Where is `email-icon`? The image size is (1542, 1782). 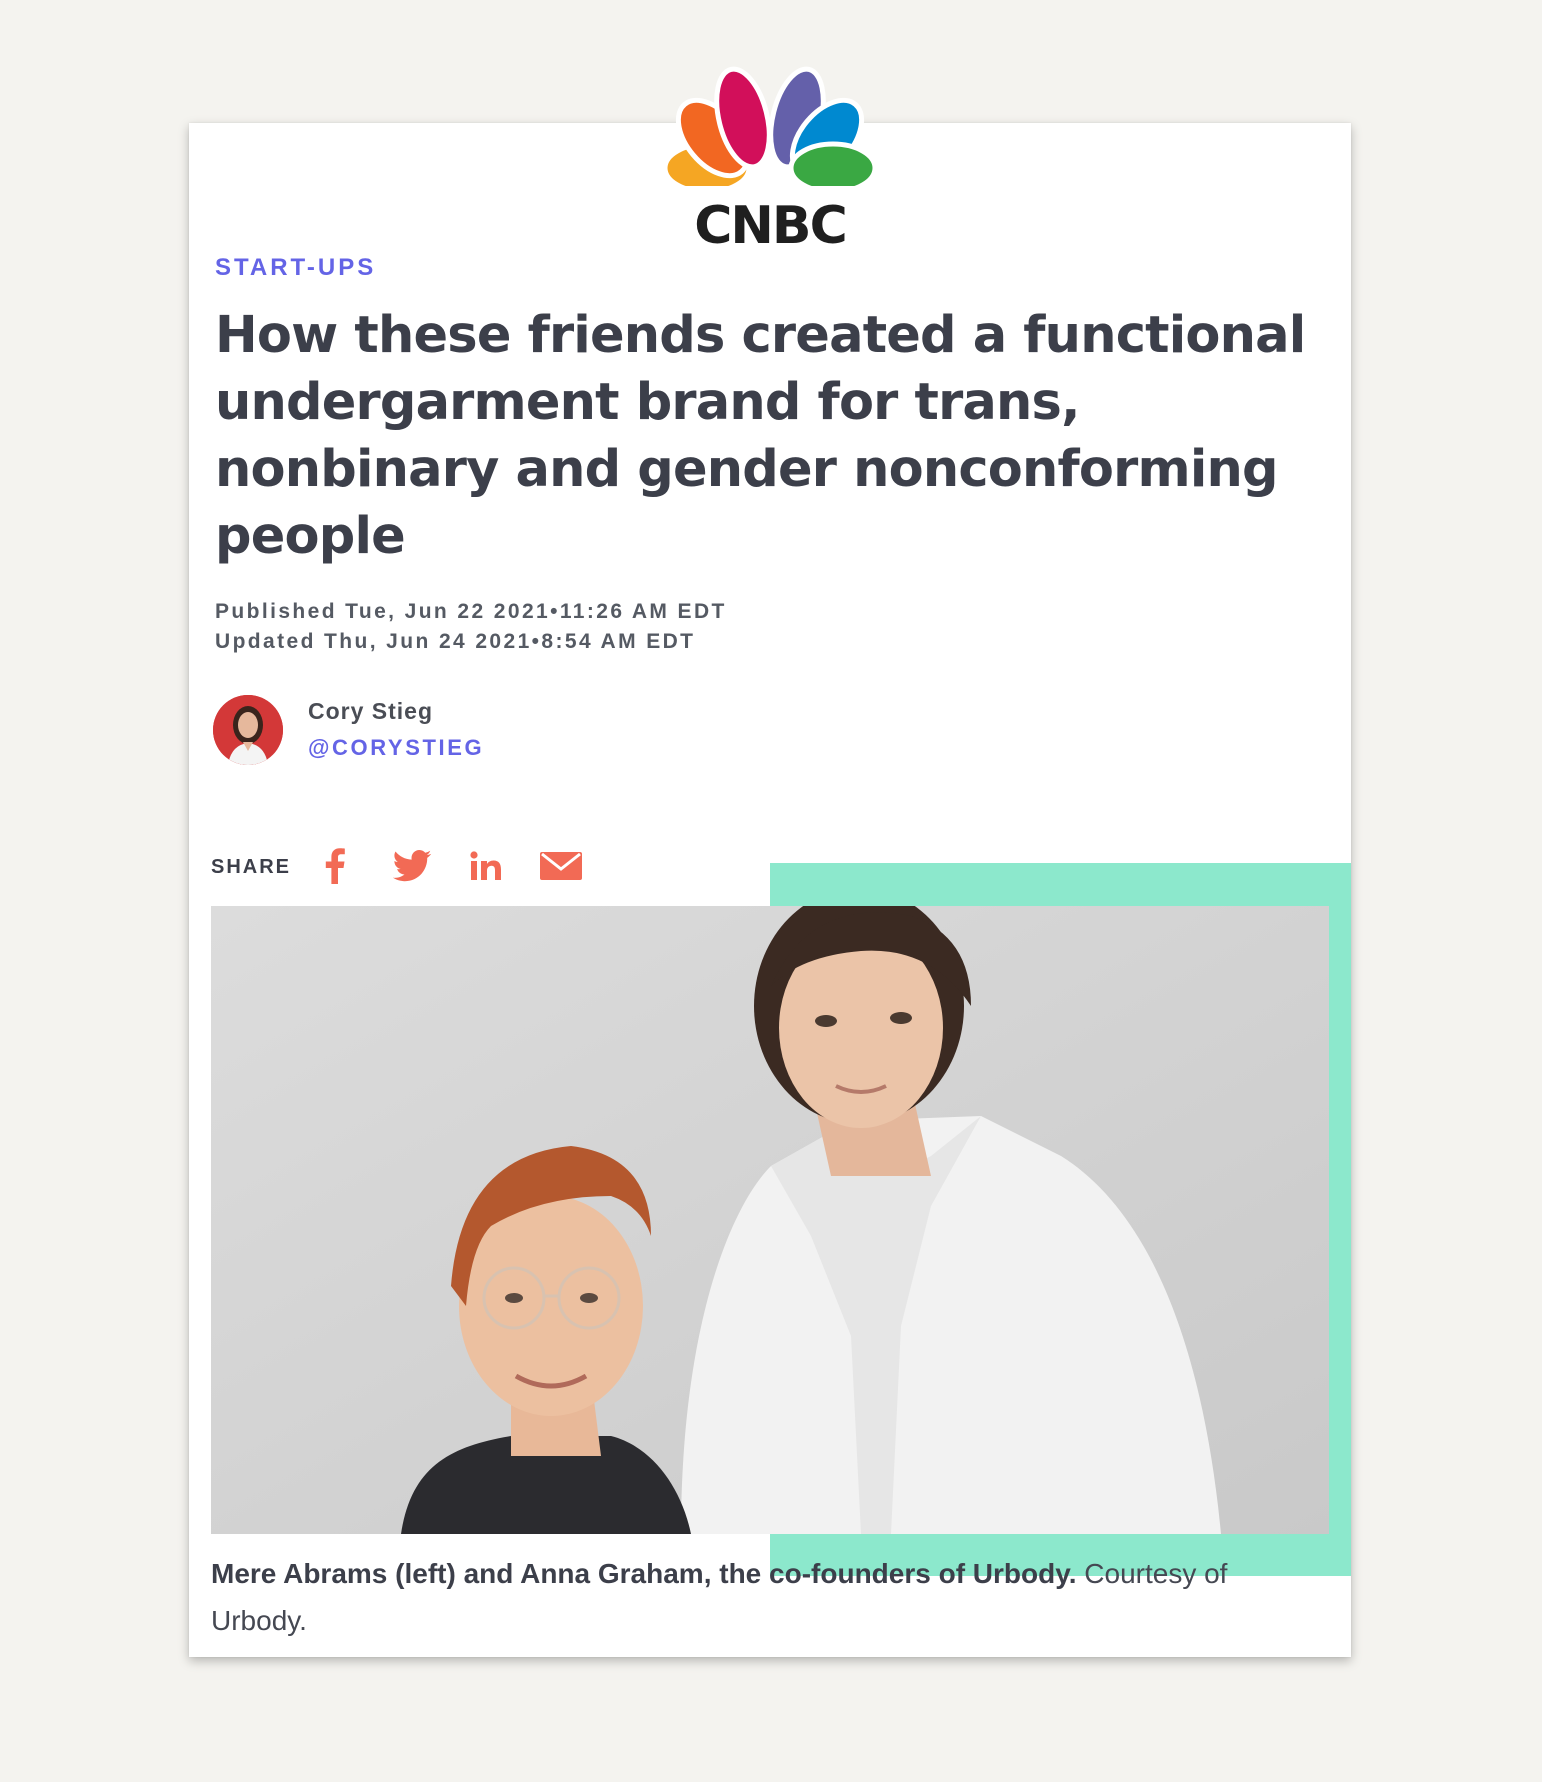 email-icon is located at coordinates (561, 866).